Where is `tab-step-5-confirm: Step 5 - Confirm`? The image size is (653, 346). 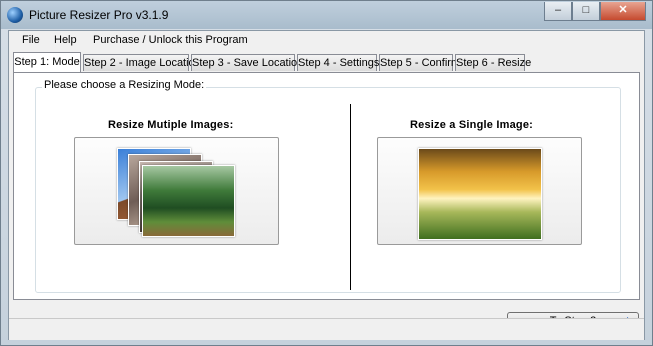
tab-step-5-confirm: Step 5 - Confirm is located at coordinates (419, 62).